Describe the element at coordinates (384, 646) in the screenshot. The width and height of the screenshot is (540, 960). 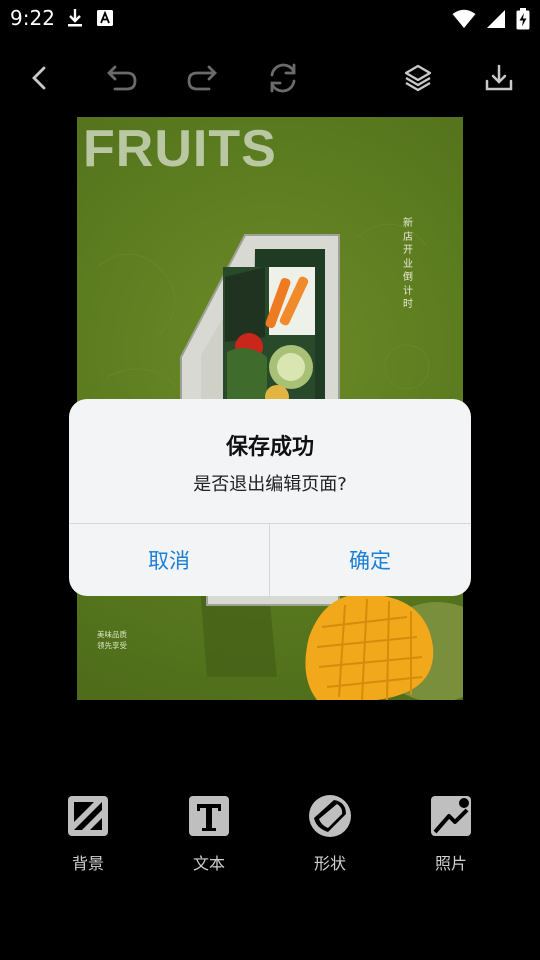
I see `mango-image` at that location.